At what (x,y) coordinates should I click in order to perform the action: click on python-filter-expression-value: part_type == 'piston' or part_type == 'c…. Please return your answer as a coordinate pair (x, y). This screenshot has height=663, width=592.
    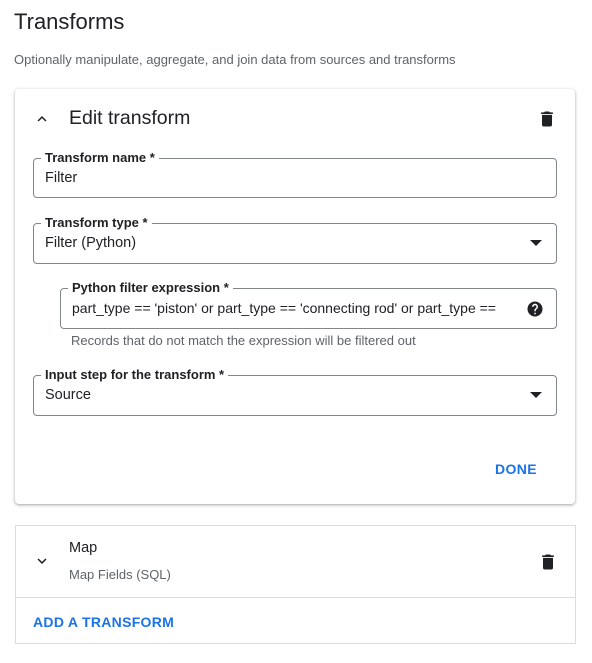
    Looking at the image, I should click on (292, 308).